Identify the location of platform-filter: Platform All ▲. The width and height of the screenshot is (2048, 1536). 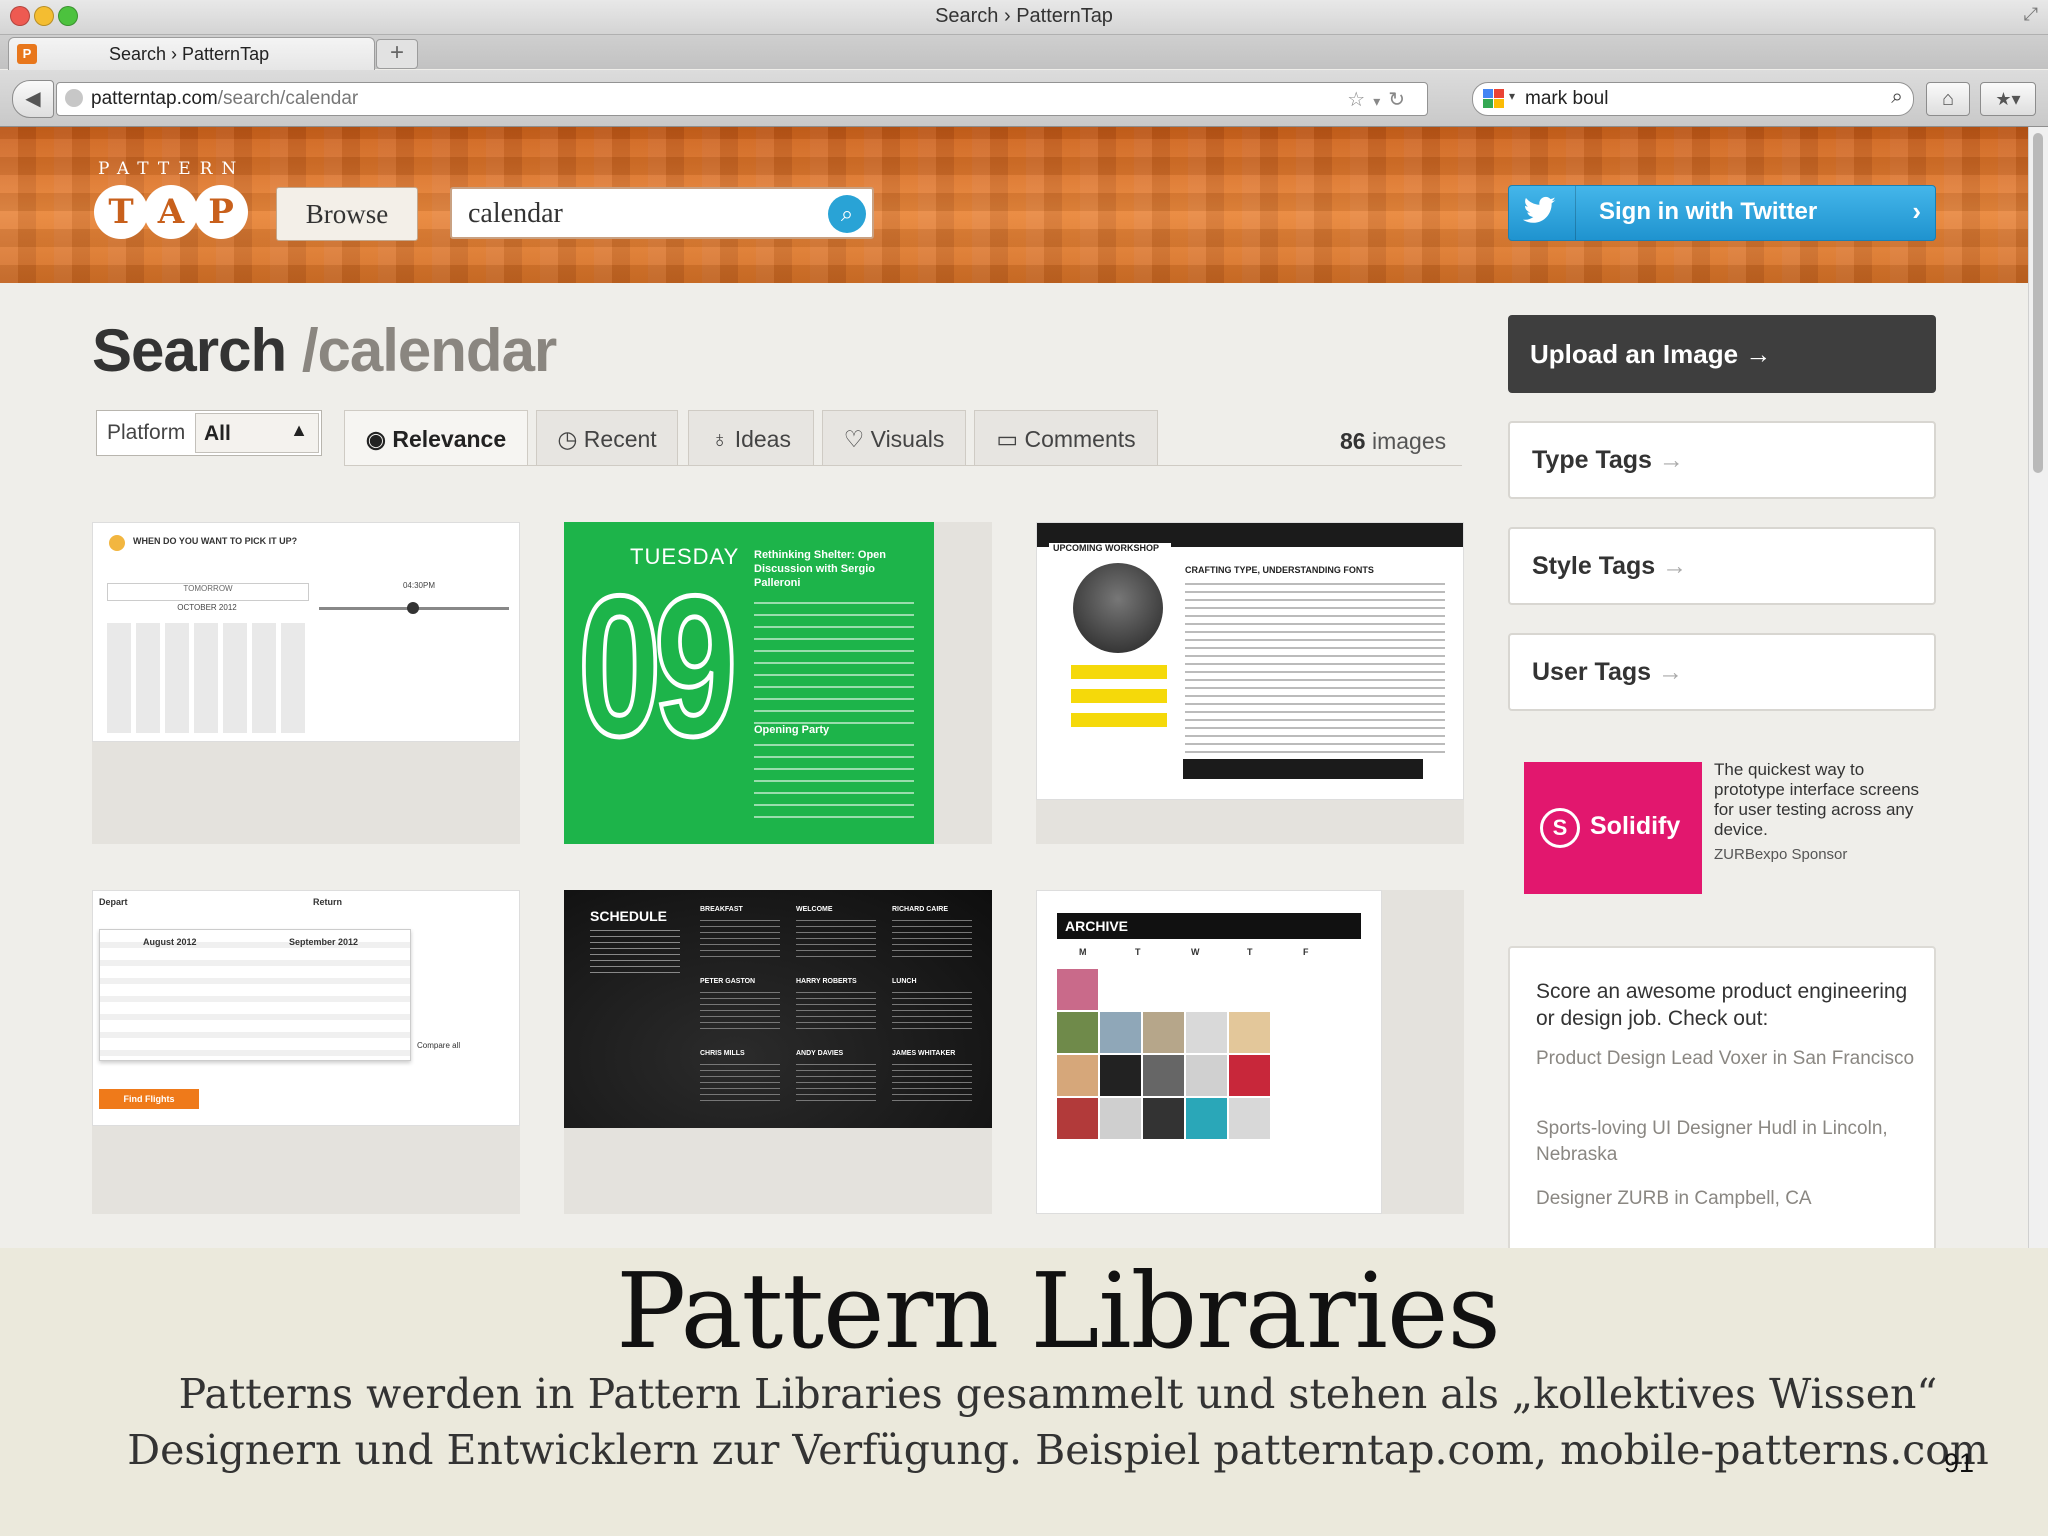
(209, 433).